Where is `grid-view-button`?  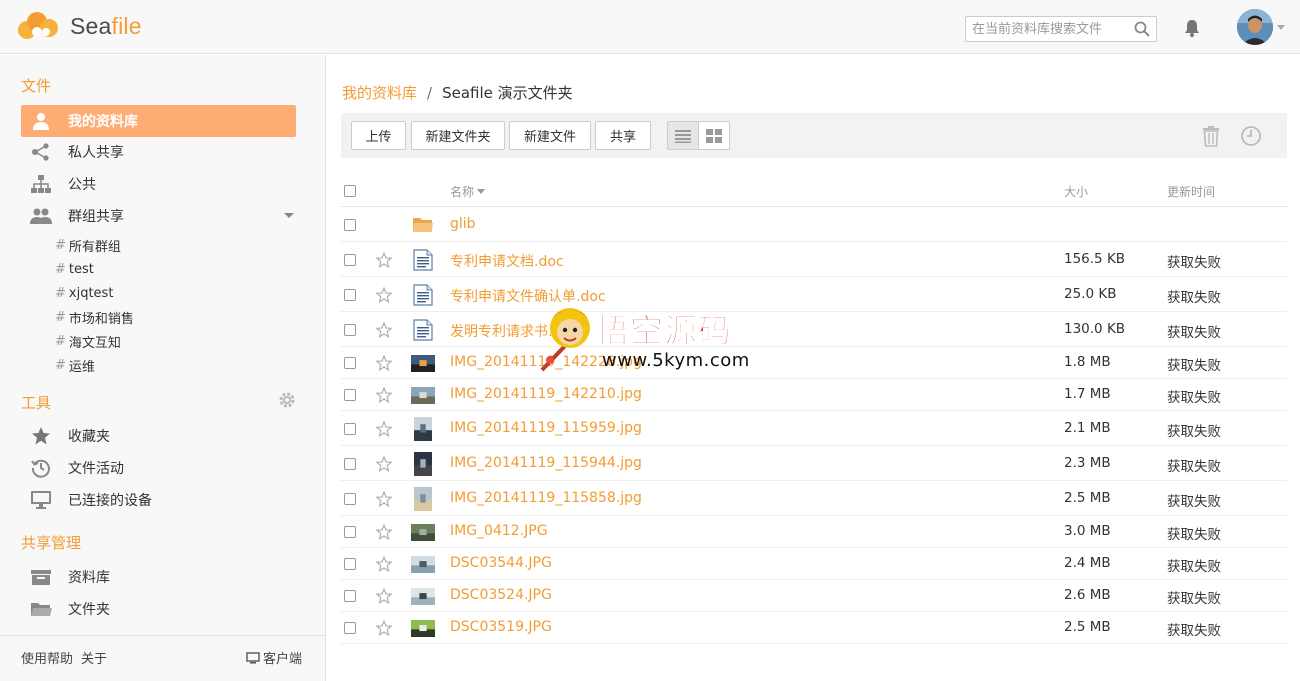
grid-view-button is located at coordinates (714, 135).